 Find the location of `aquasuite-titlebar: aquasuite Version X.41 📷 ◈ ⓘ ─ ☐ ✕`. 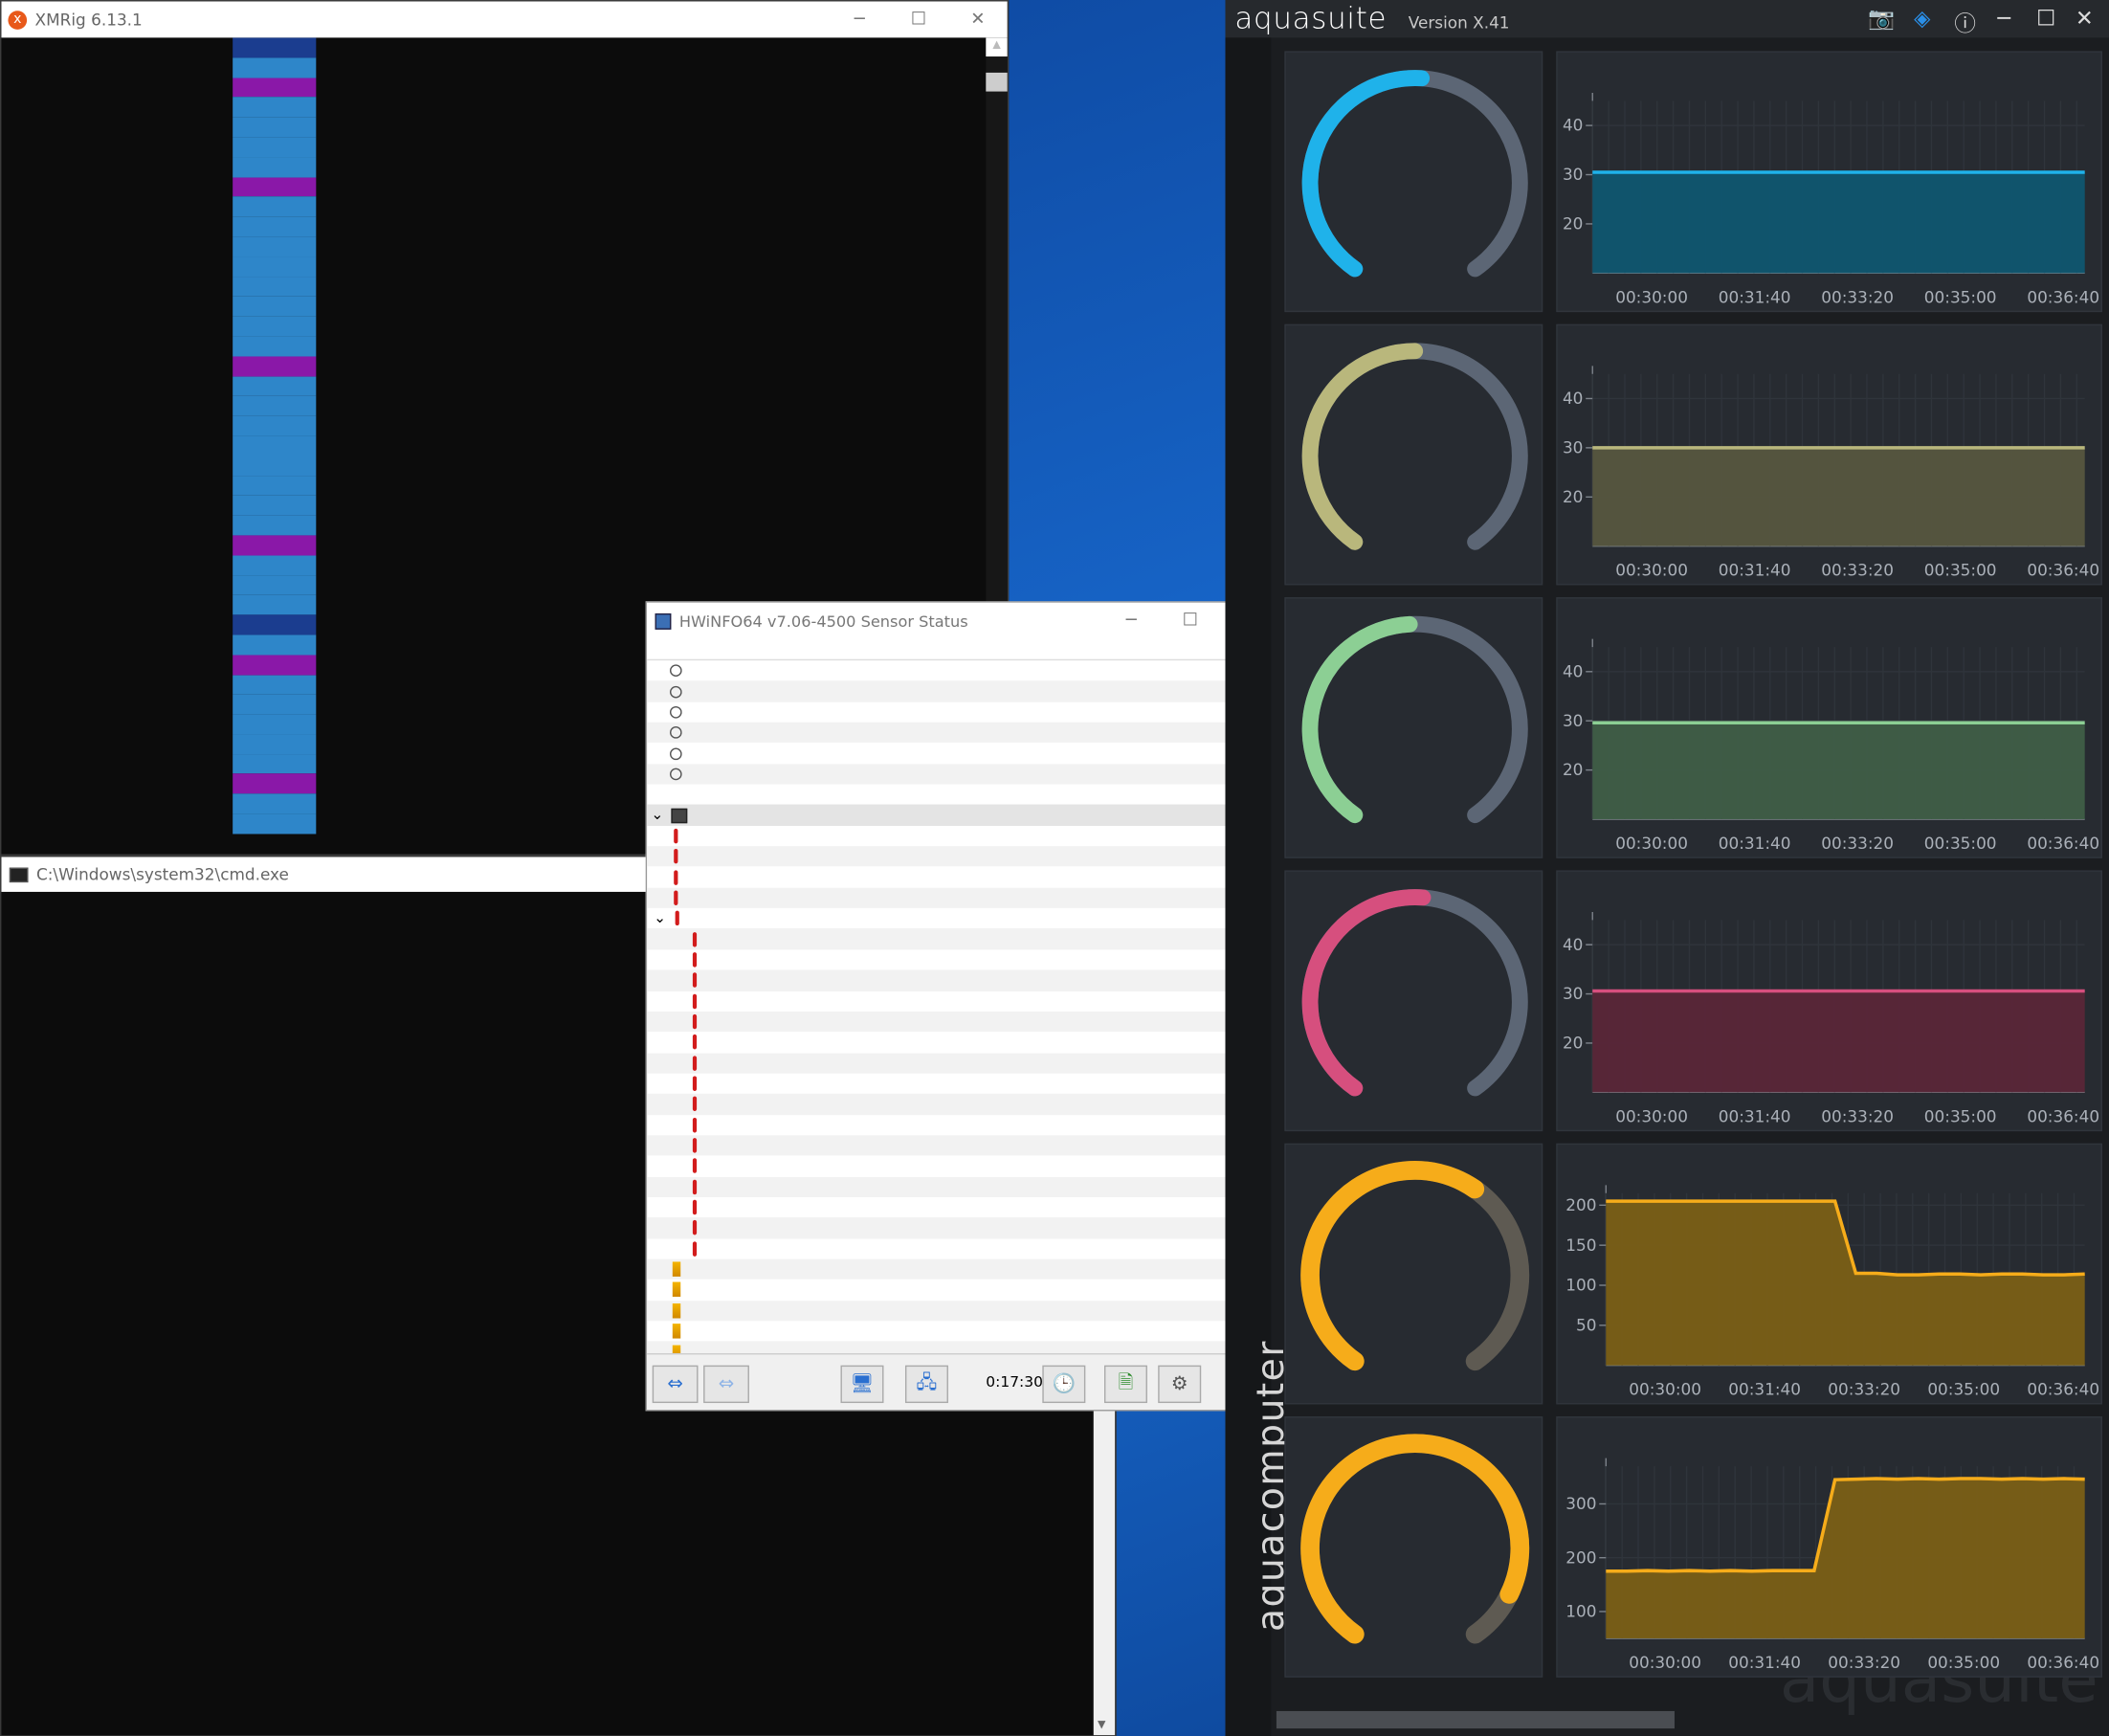

aquasuite-titlebar: aquasuite Version X.41 📷 ◈ ⓘ ─ ☐ ✕ is located at coordinates (1667, 19).